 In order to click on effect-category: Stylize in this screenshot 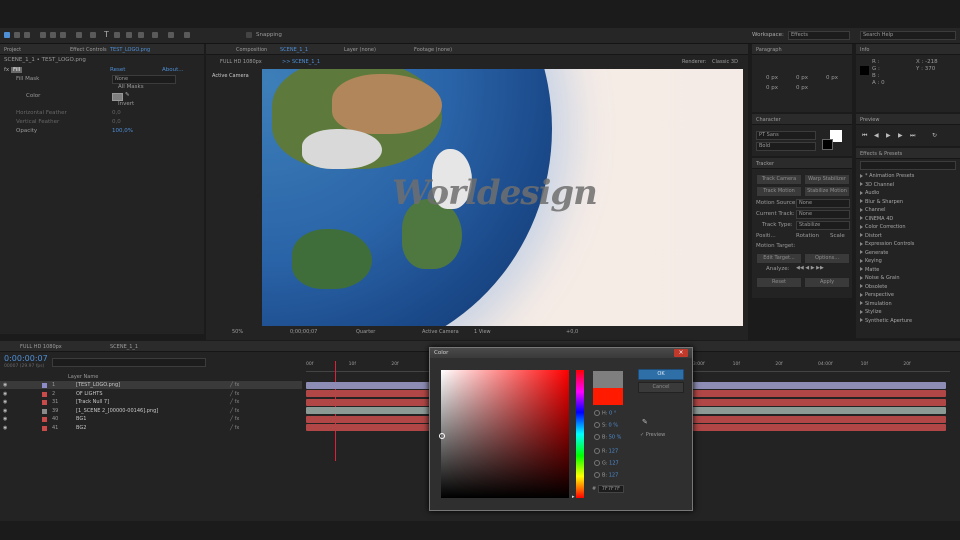, I will do `click(871, 312)`.